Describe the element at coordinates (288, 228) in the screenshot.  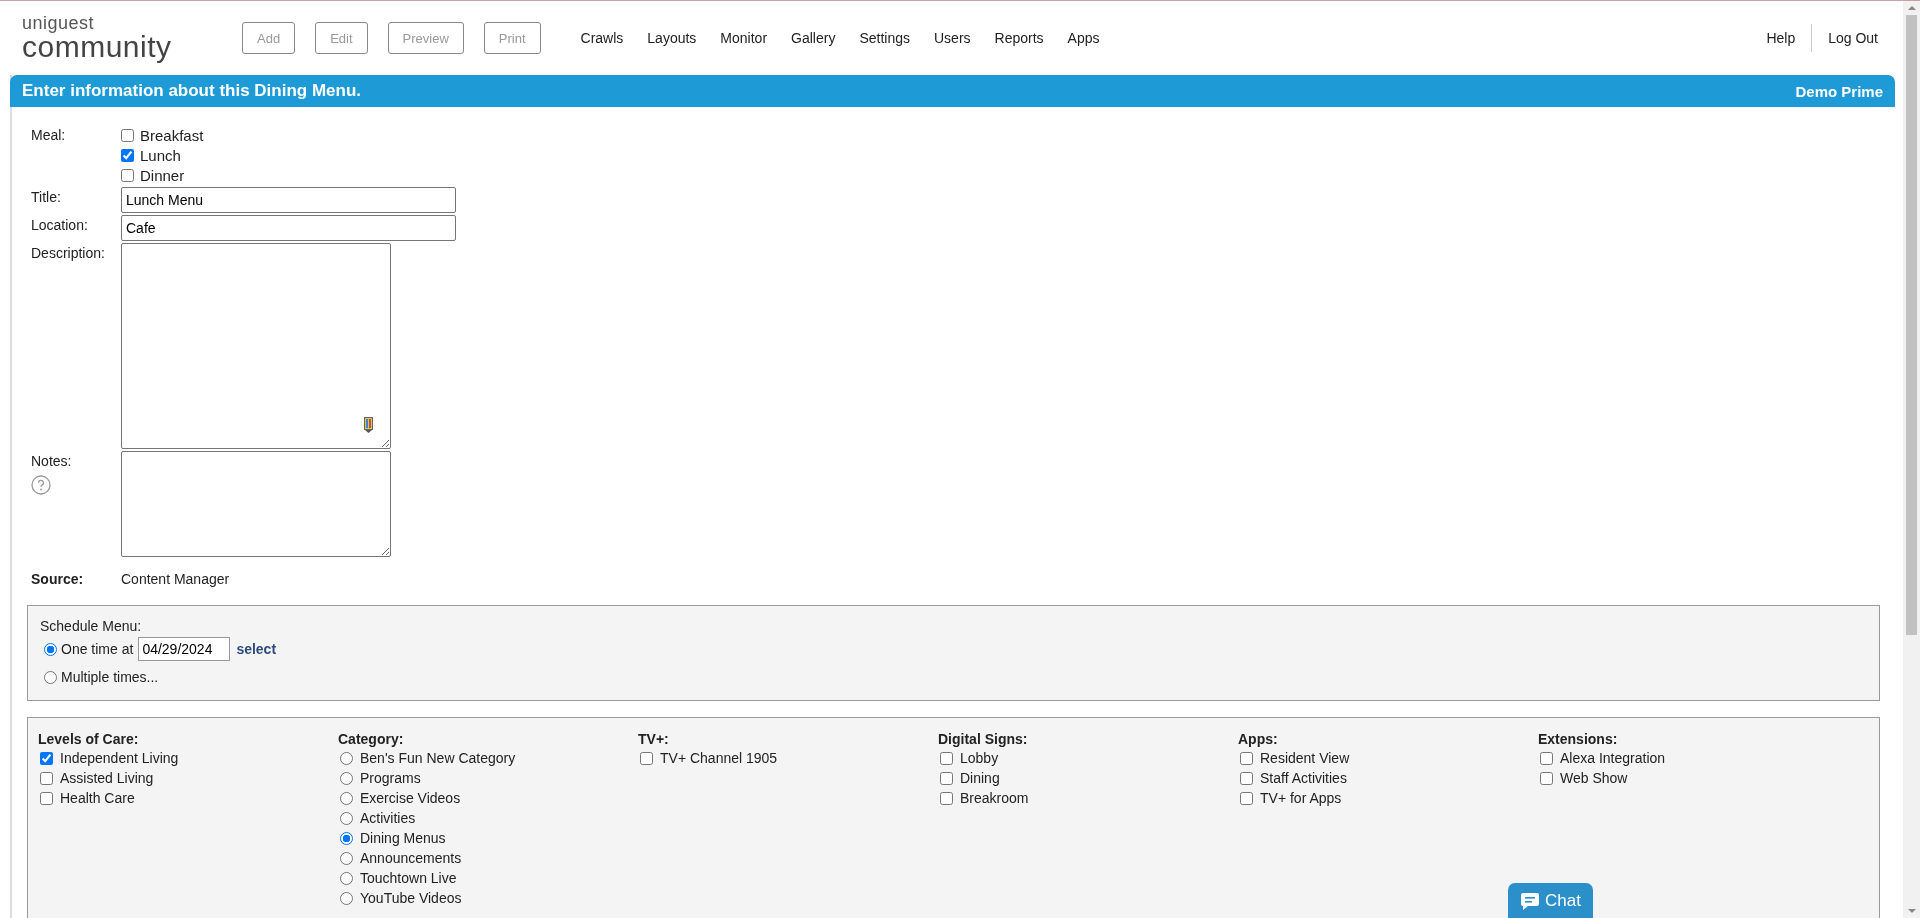
I see `text-field: Cafe` at that location.